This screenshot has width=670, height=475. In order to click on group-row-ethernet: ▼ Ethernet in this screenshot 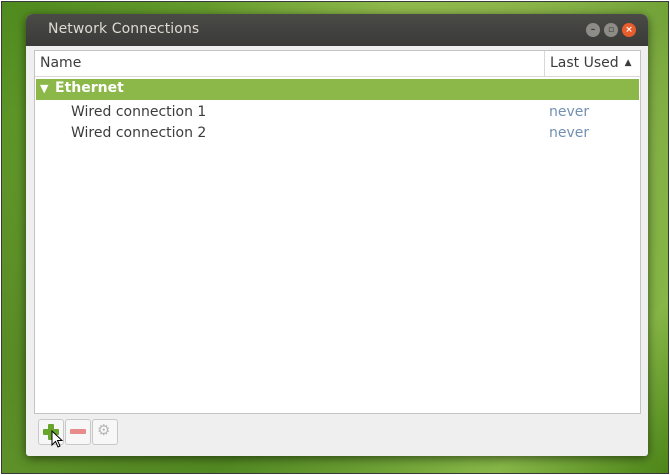, I will do `click(337, 89)`.